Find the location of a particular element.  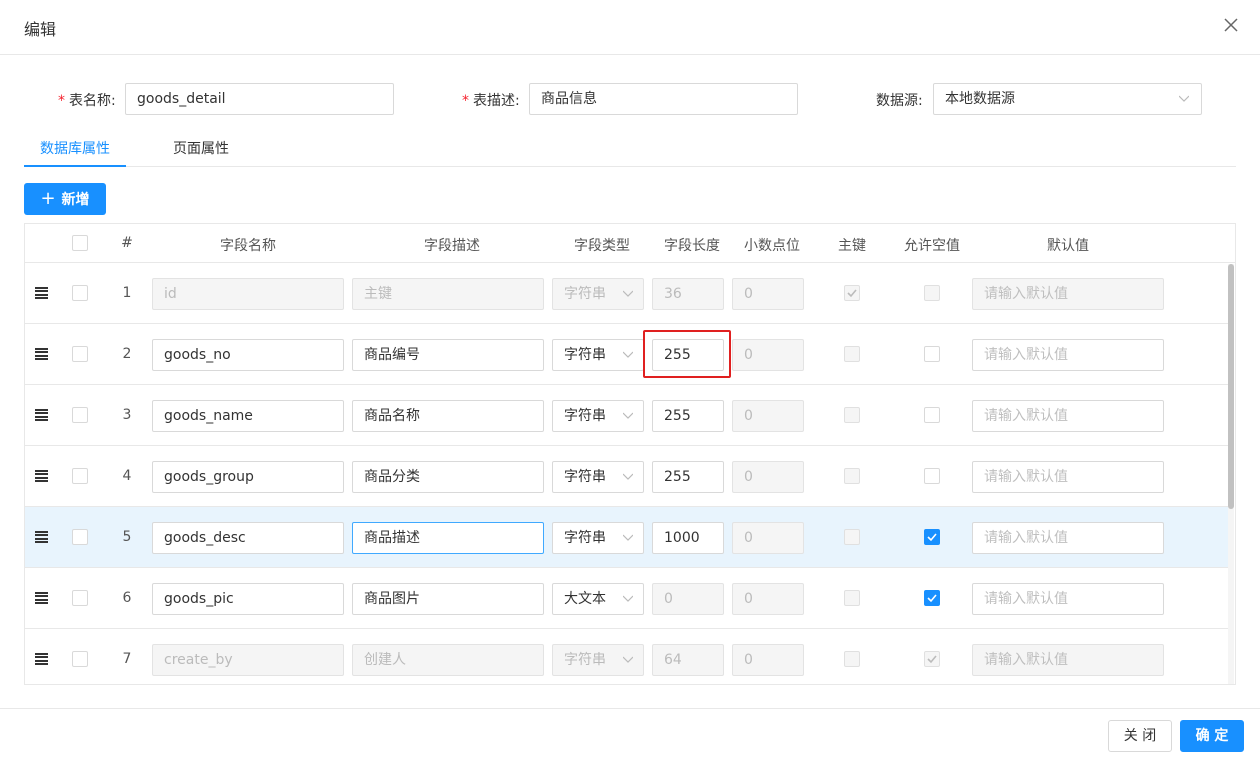

field-desc-input: 商品描述 is located at coordinates (448, 538).